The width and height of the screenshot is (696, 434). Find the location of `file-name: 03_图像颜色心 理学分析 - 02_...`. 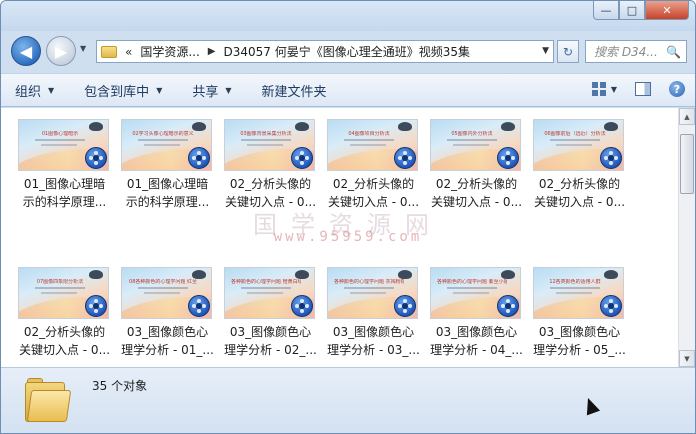

file-name: 03_图像颜色心 理学分析 - 02_... is located at coordinates (270, 341).